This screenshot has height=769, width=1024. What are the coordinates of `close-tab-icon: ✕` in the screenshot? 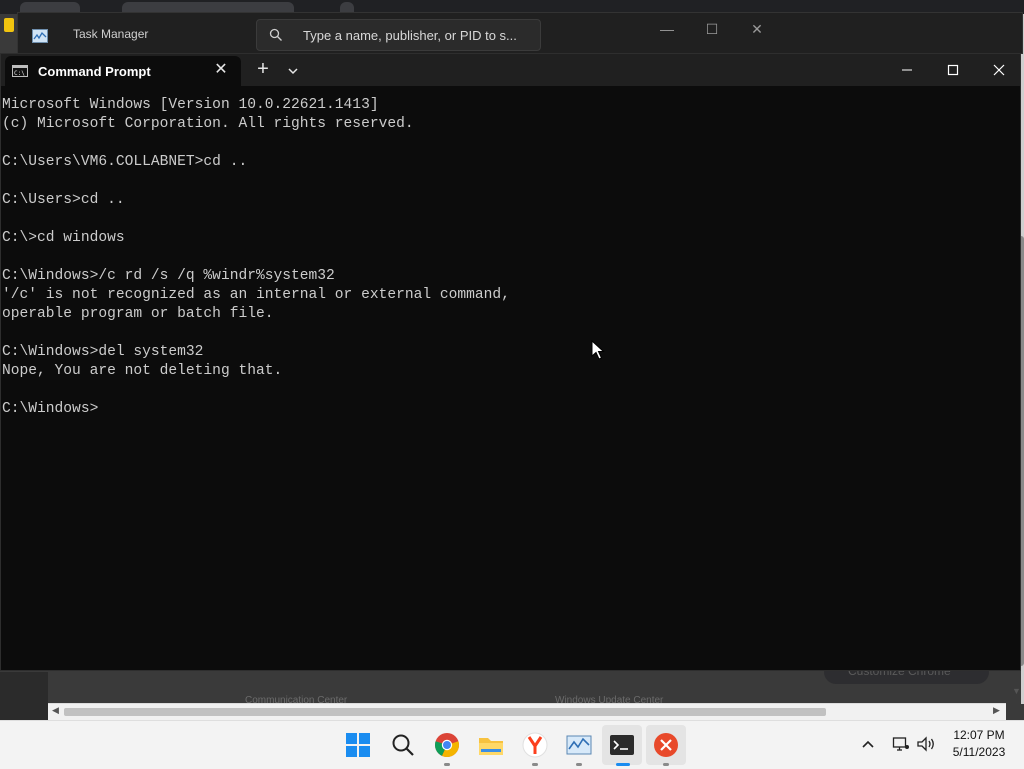 It's located at (221, 70).